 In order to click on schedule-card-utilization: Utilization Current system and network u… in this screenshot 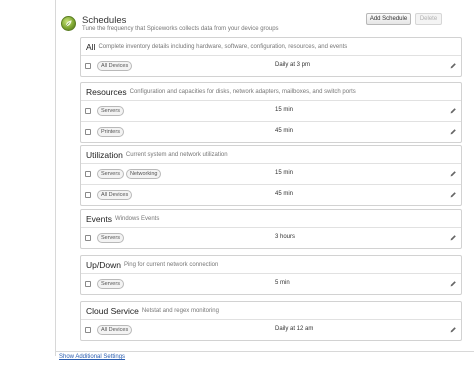, I will do `click(271, 175)`.